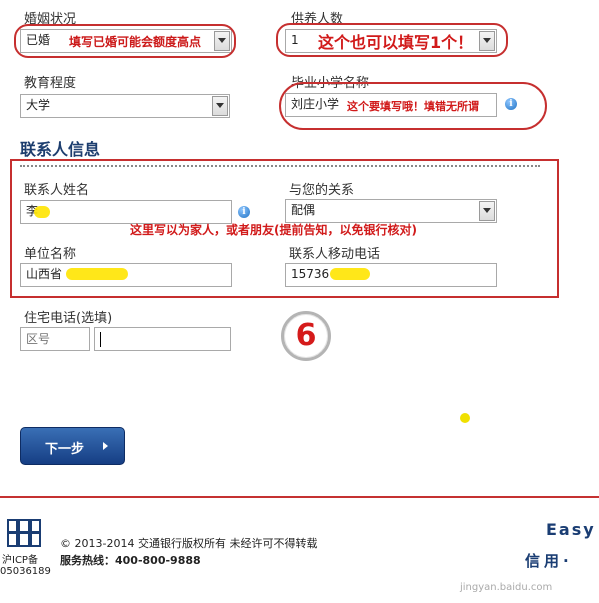  Describe the element at coordinates (65, 449) in the screenshot. I see `next-step-label: 下一步` at that location.